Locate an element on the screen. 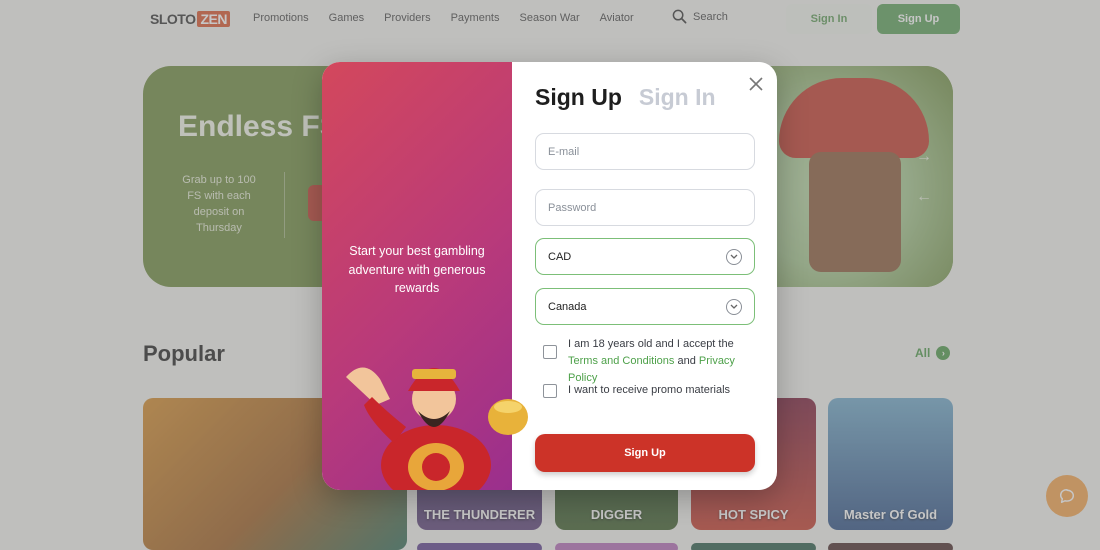 Image resolution: width=1100 pixels, height=550 pixels. country-select: Canada is located at coordinates (645, 306).